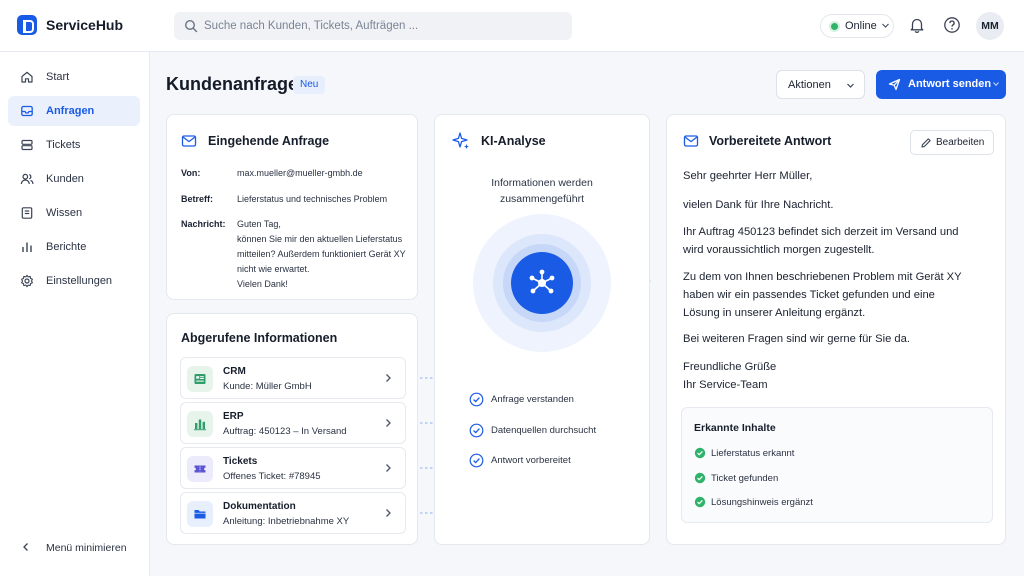 The height and width of the screenshot is (576, 1024). I want to click on sparkle-icon, so click(460, 140).